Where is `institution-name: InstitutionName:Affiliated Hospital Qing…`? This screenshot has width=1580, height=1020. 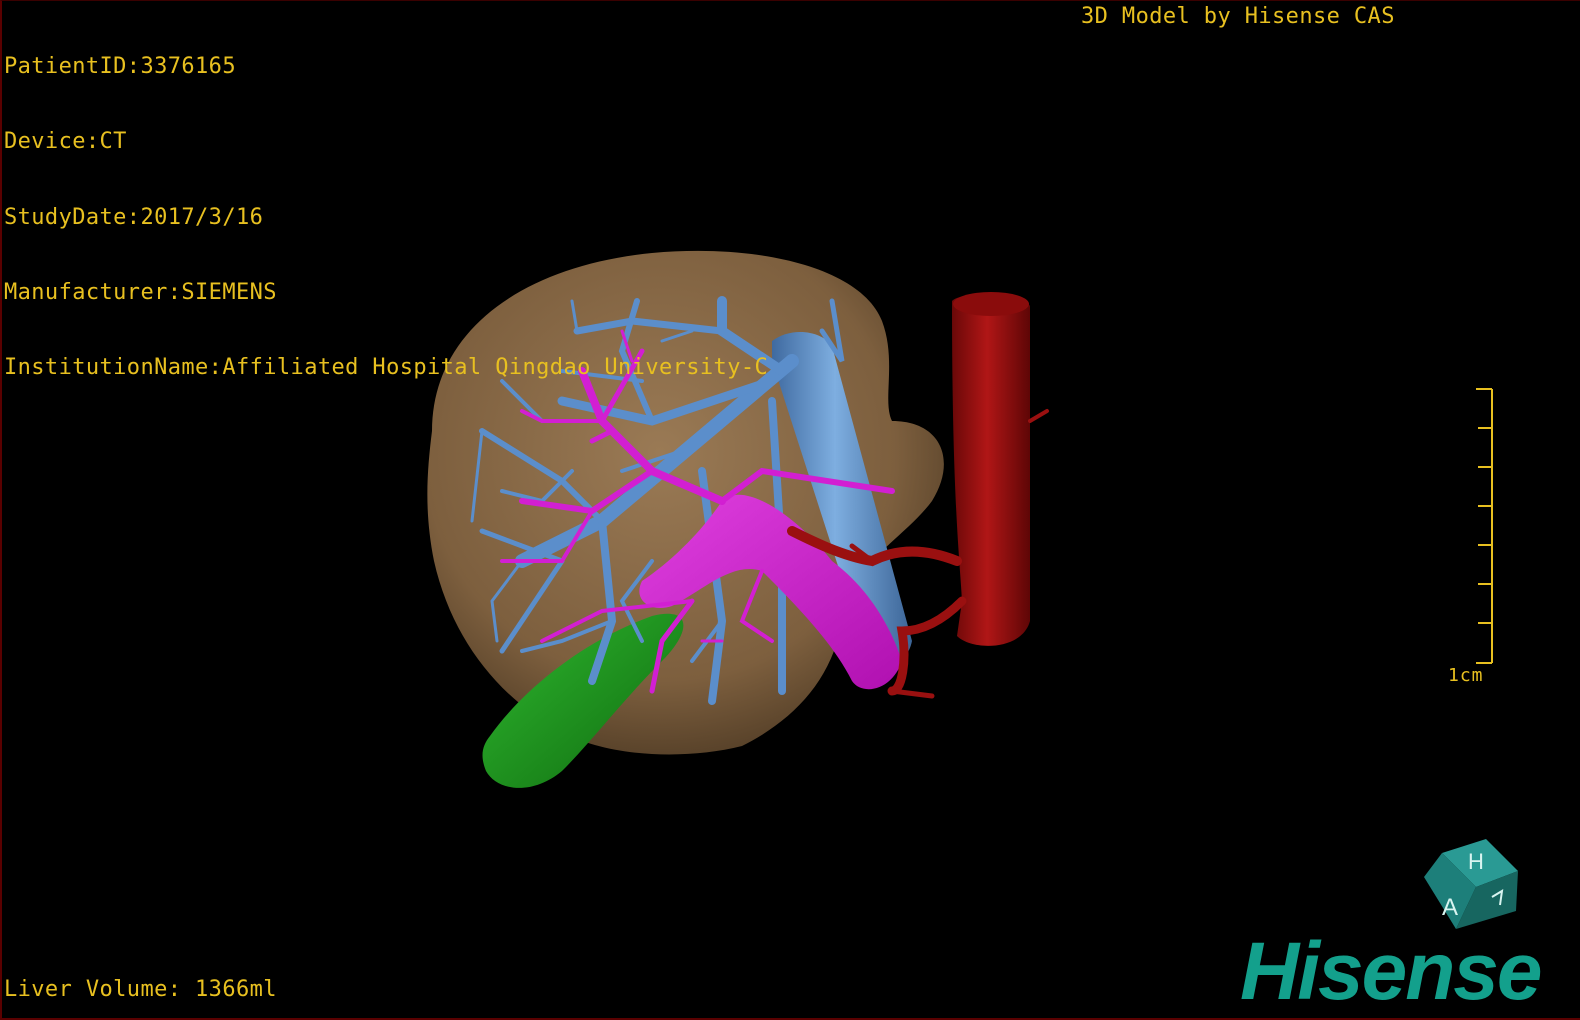 institution-name: InstitutionName:Affiliated Hospital Qing… is located at coordinates (386, 368).